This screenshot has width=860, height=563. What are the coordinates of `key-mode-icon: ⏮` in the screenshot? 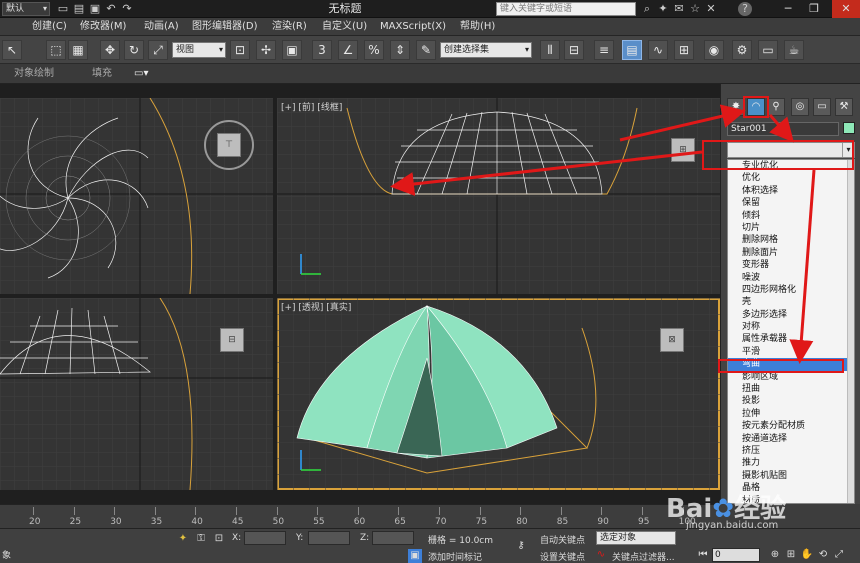 It's located at (703, 555).